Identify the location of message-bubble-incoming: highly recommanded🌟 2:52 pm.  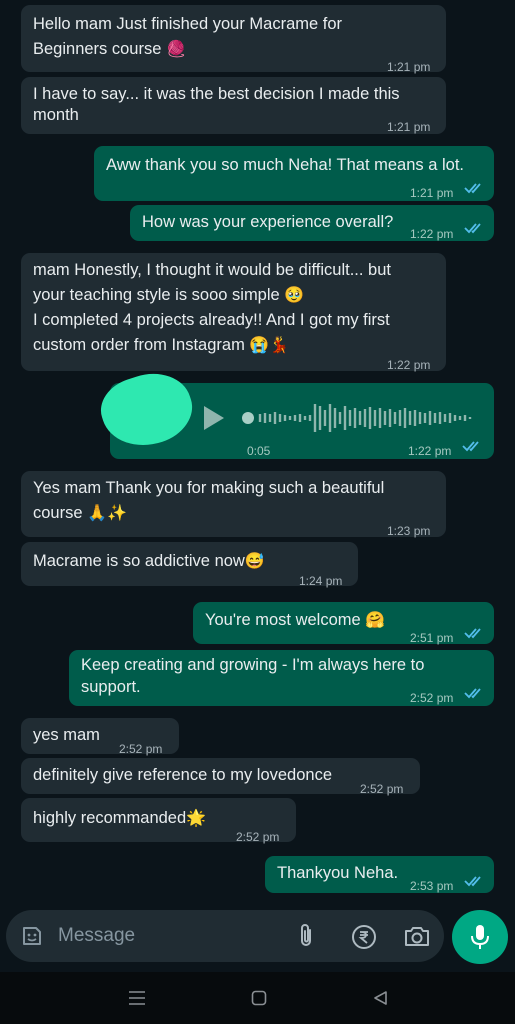
(158, 821).